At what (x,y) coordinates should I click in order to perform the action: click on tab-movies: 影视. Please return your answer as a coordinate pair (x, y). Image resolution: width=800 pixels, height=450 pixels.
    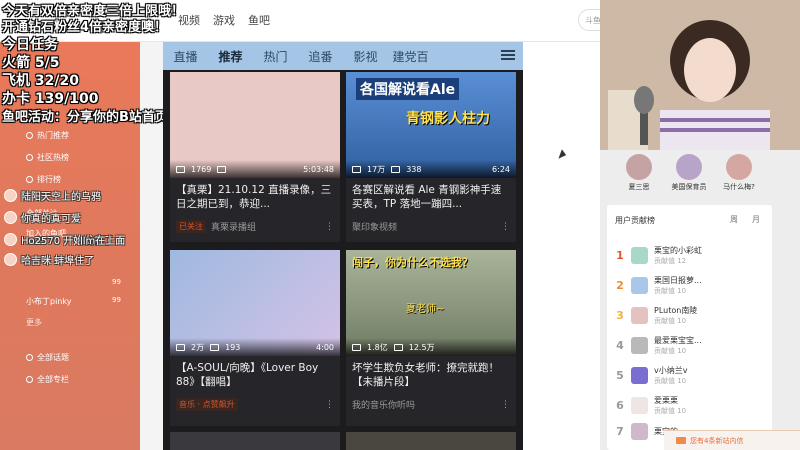
    Looking at the image, I should click on (365, 56).